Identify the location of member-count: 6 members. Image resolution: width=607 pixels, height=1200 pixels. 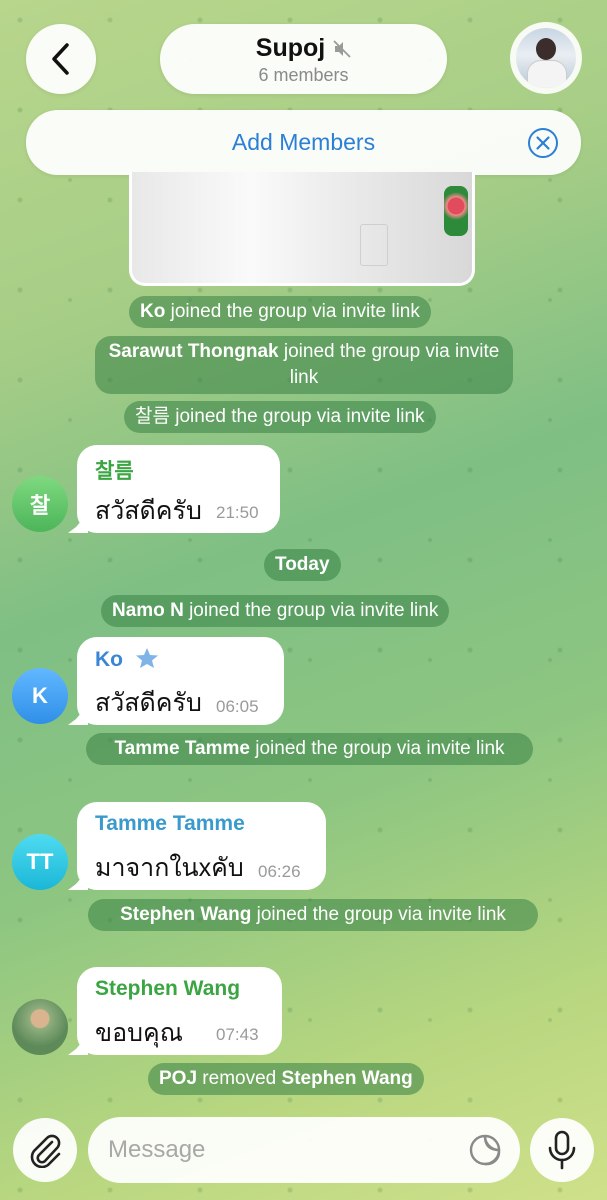
(303, 75).